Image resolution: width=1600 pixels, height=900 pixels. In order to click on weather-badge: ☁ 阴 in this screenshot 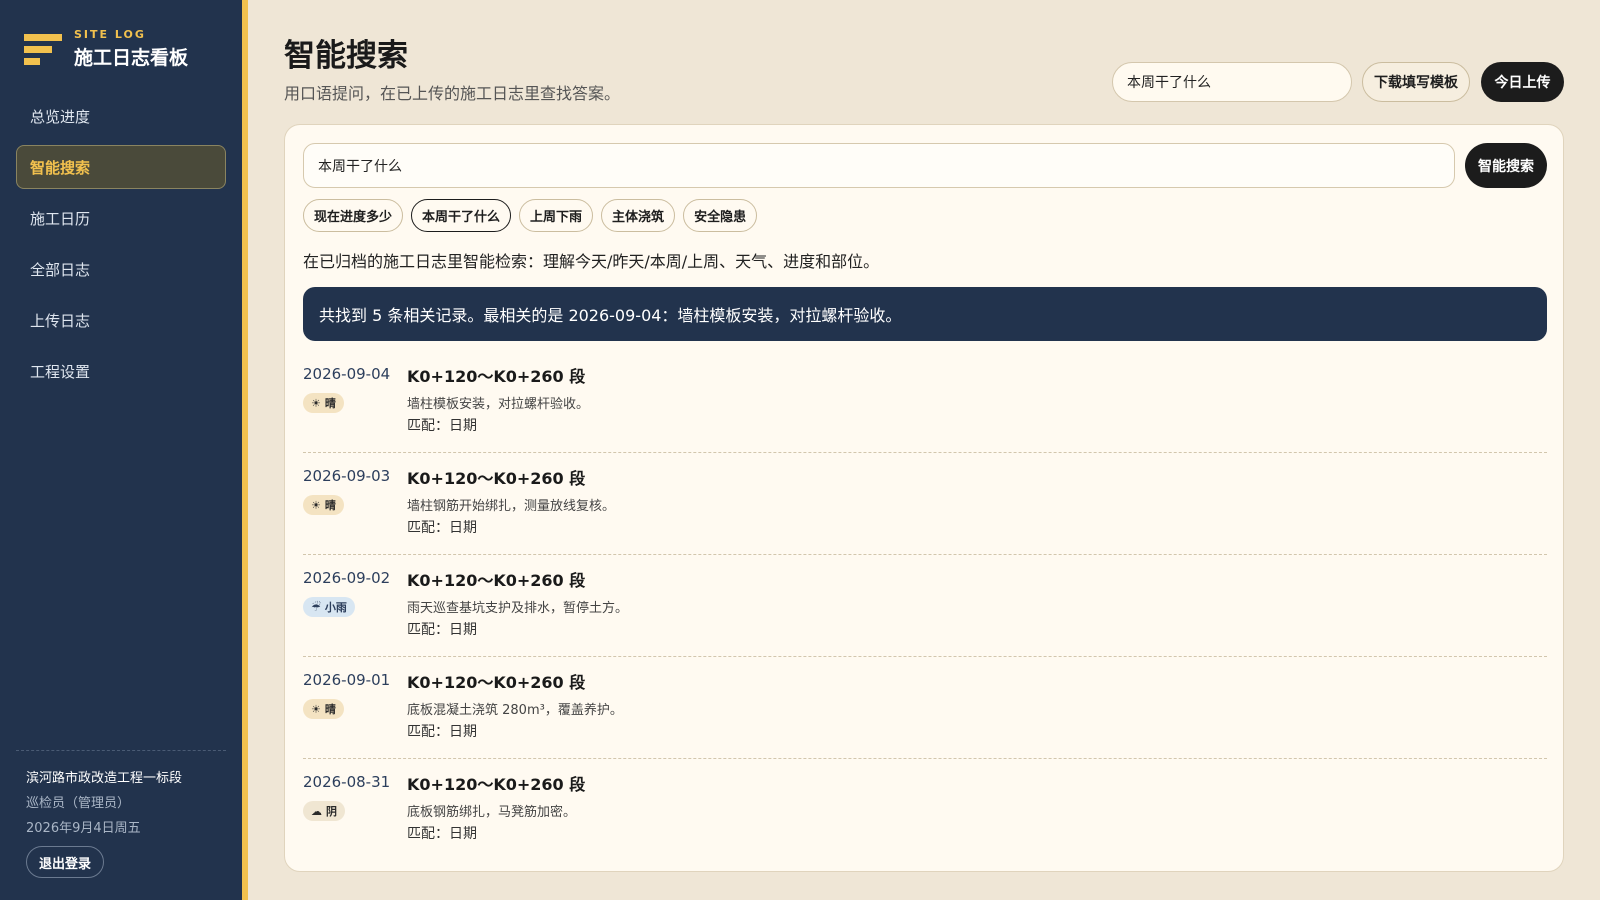, I will do `click(324, 811)`.